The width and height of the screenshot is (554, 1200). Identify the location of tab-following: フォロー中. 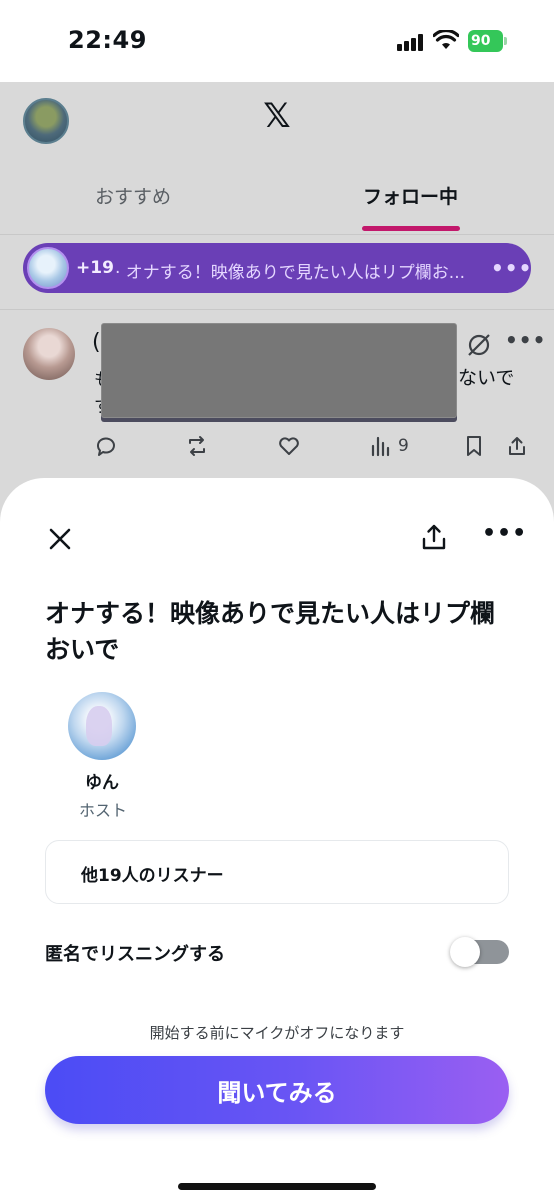
(410, 195).